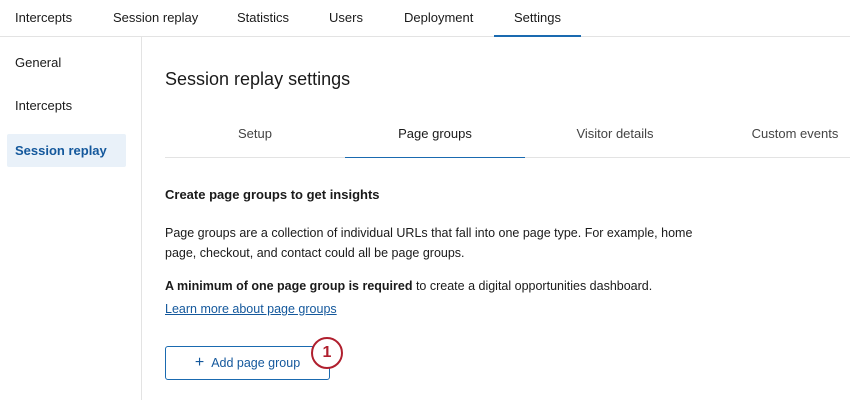  What do you see at coordinates (46, 18) in the screenshot?
I see `tab-intercepts: Intercepts` at bounding box center [46, 18].